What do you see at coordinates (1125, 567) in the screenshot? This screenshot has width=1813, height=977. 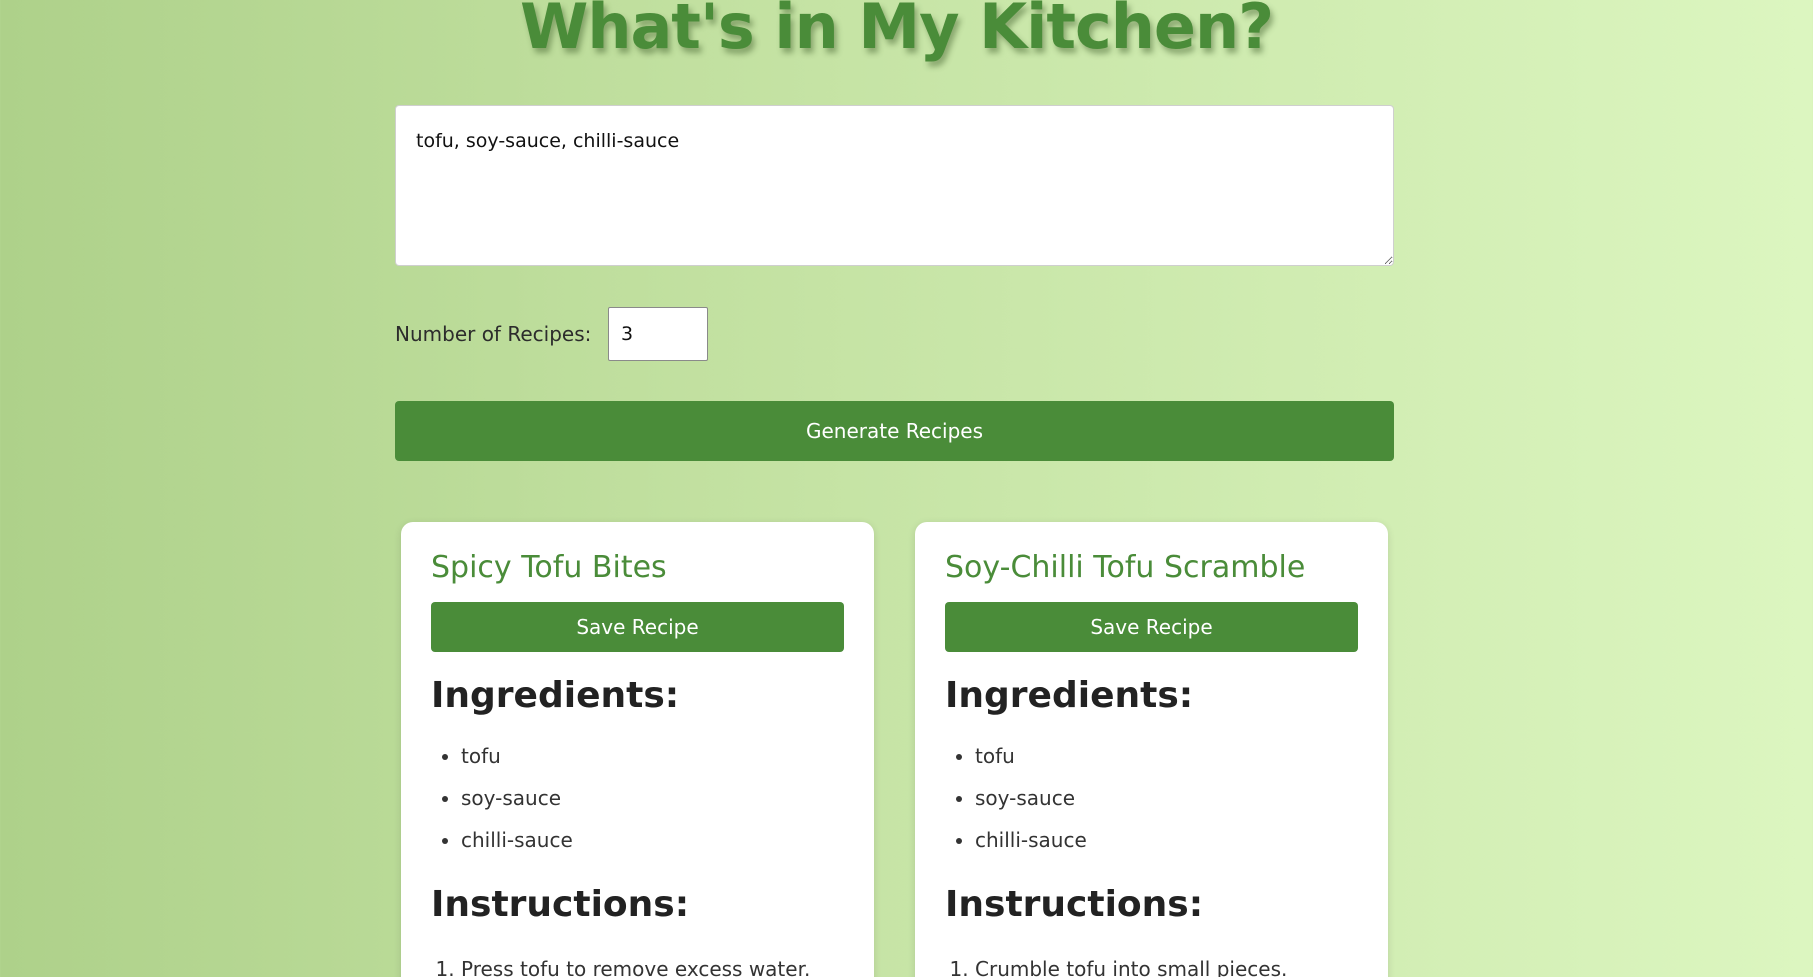 I see `recipe-title: Soy-Chilli Tofu Scramble` at bounding box center [1125, 567].